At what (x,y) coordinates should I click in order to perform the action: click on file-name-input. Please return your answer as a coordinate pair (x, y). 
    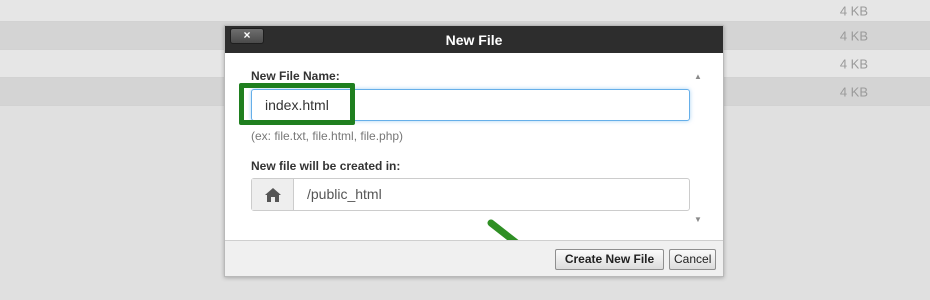
    Looking at the image, I should click on (470, 105).